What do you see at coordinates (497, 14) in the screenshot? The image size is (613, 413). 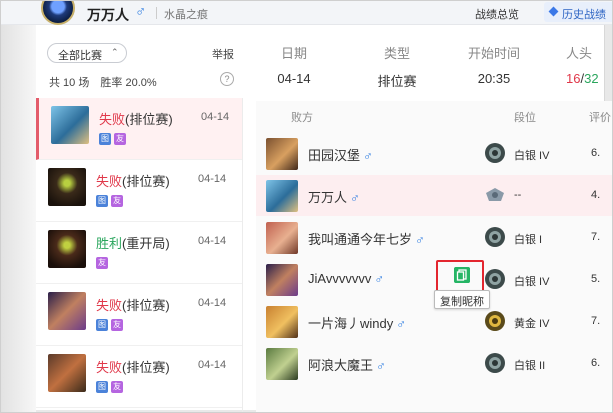 I see `overview-tab: 战绩总览` at bounding box center [497, 14].